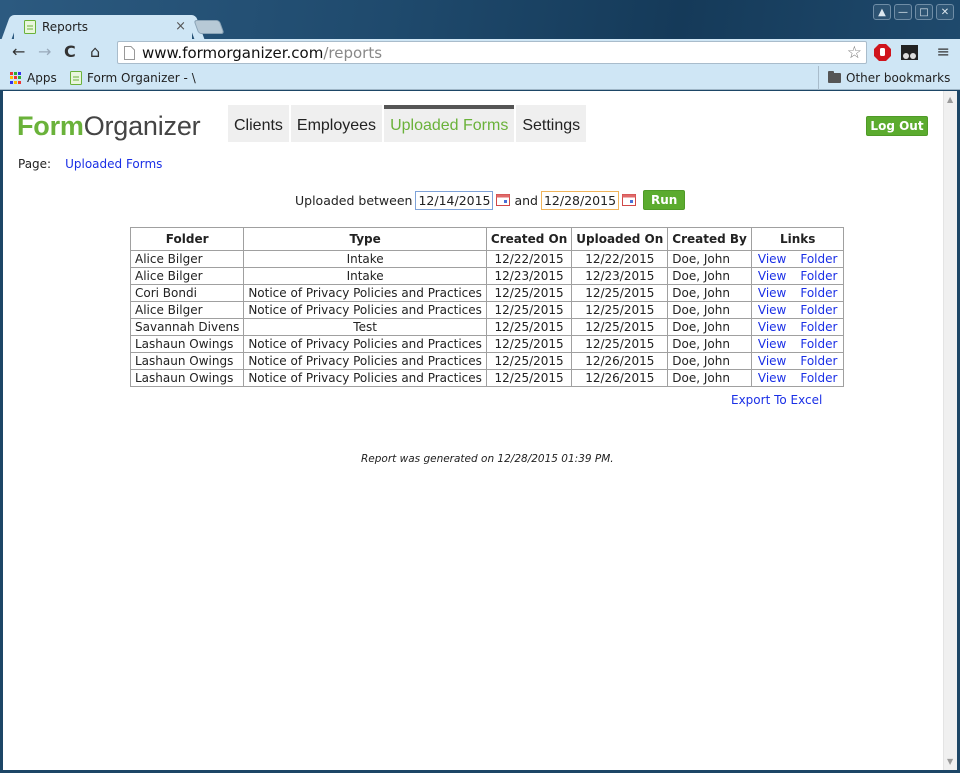  I want to click on bookmark-form-organizer: Form Organizer - \, so click(133, 78).